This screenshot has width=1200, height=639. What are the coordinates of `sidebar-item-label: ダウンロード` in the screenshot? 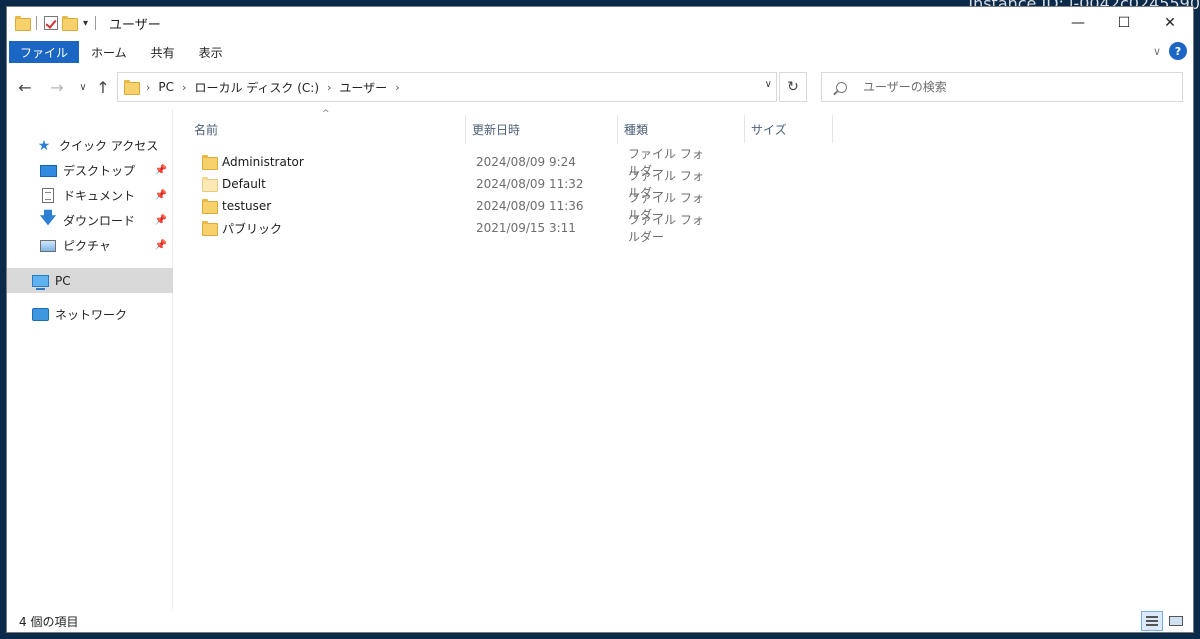 It's located at (99, 221).